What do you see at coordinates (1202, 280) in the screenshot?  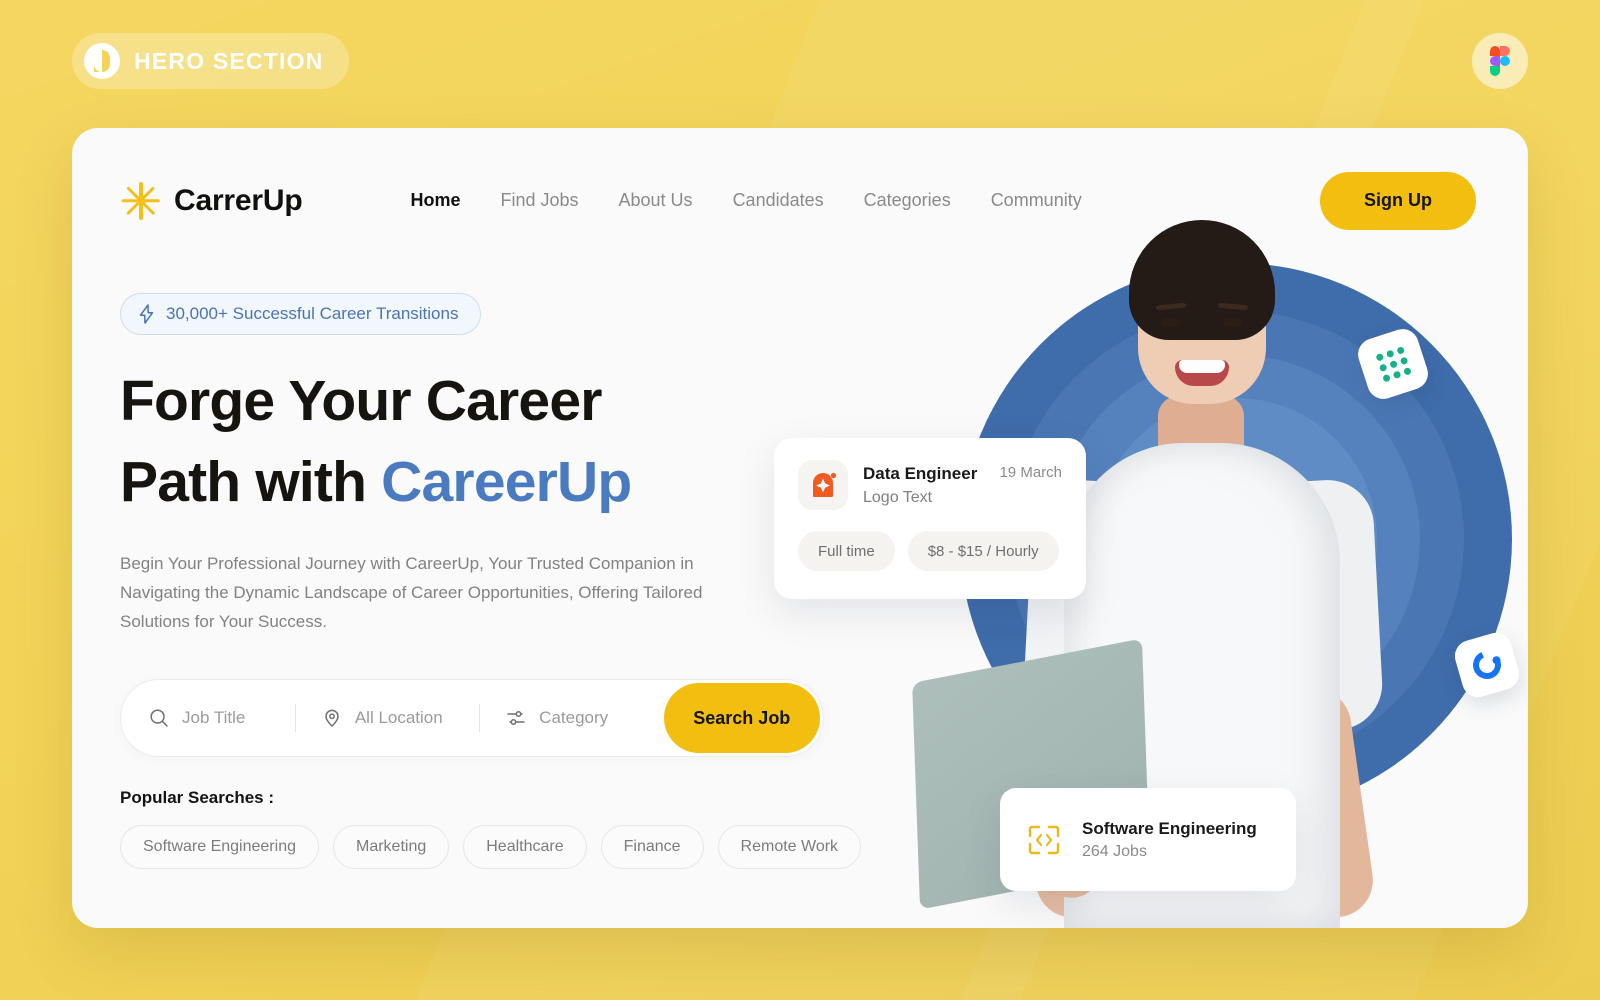 I see `hair` at bounding box center [1202, 280].